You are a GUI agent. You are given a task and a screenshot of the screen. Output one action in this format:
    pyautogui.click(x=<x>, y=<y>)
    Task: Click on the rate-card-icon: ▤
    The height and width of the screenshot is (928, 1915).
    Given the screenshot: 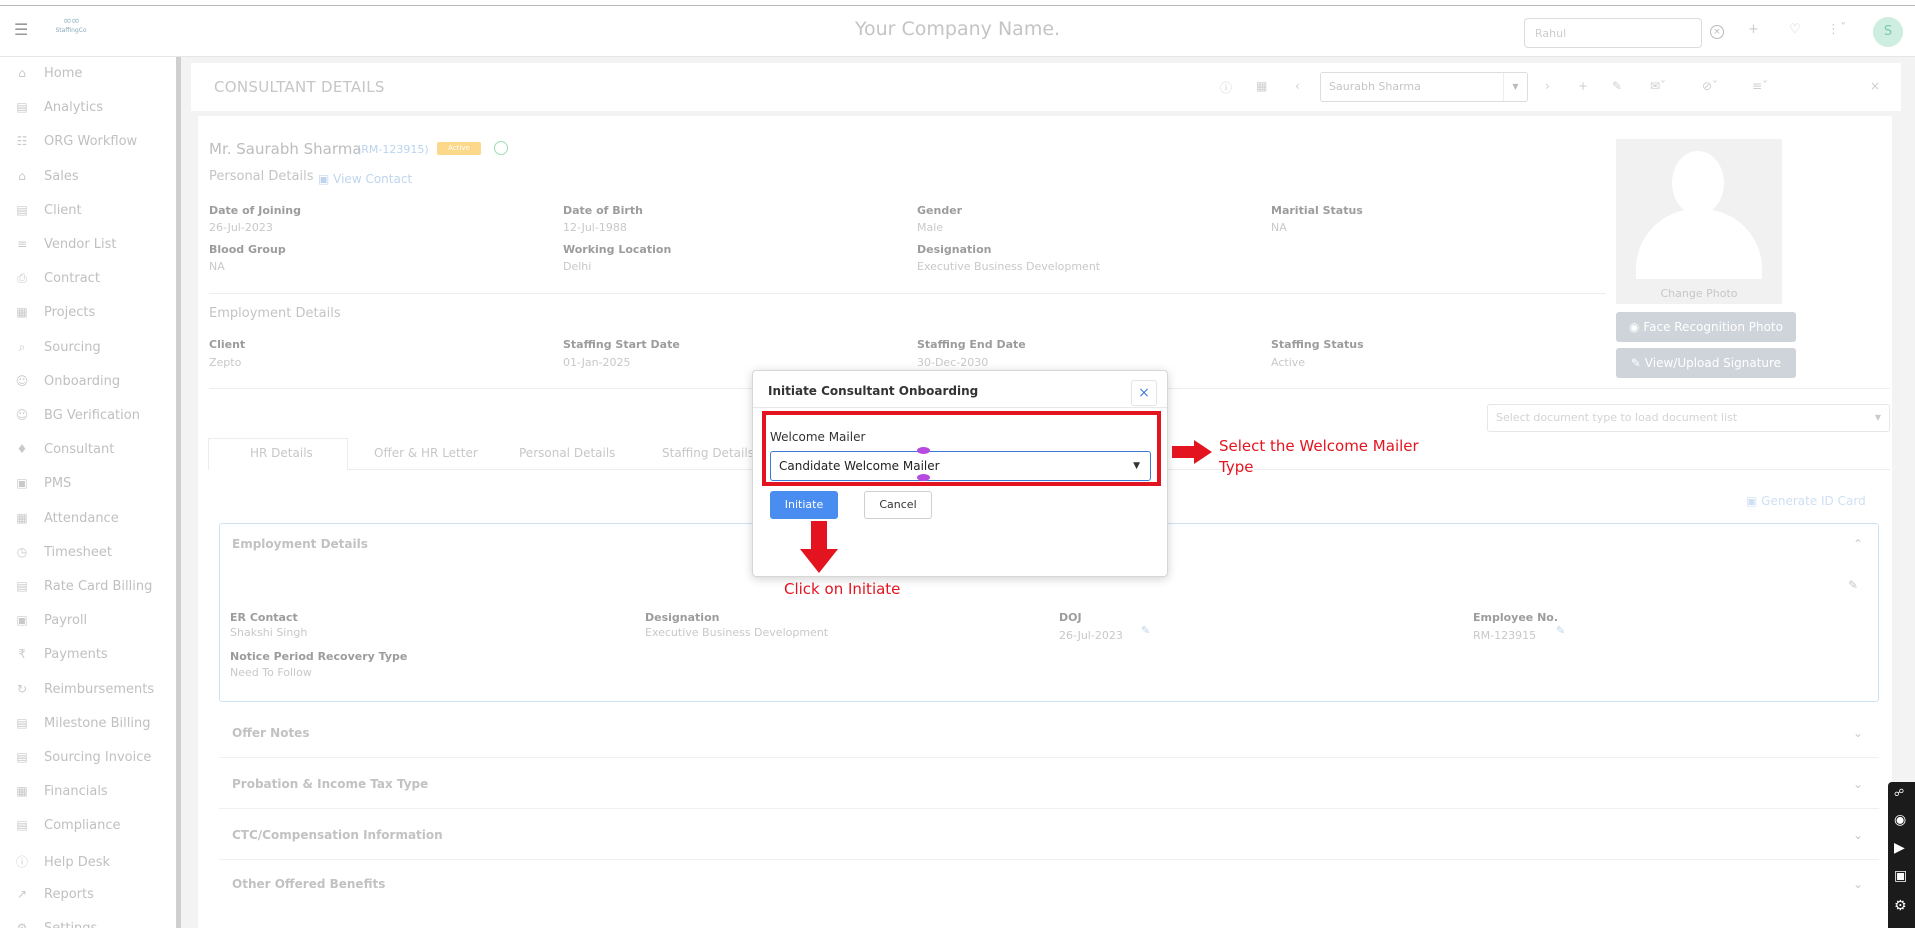 What is the action you would take?
    pyautogui.click(x=22, y=586)
    